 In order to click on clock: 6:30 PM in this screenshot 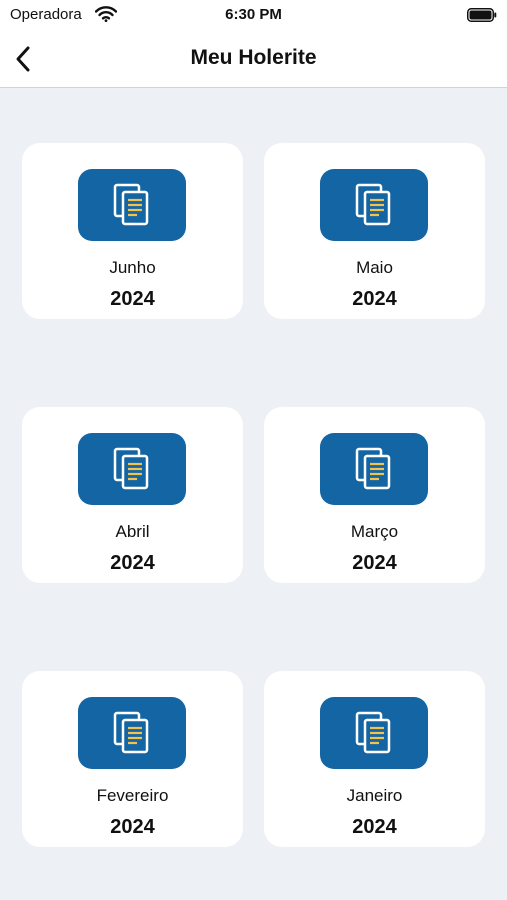, I will do `click(253, 14)`.